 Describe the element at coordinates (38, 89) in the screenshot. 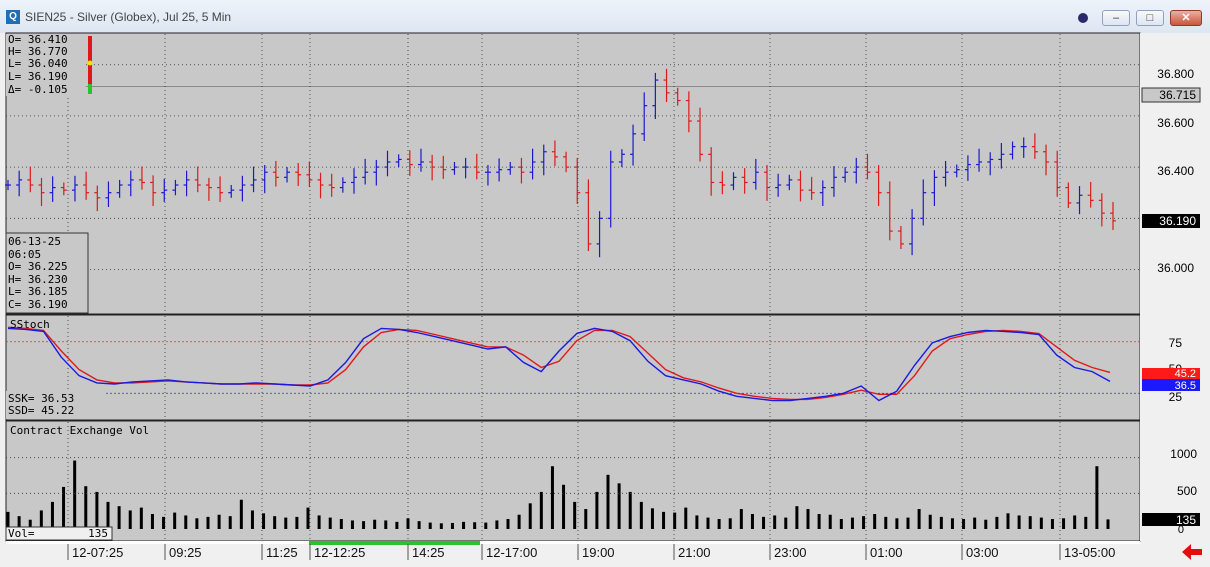

I see `ohlc-delta: Δ= -0.105` at that location.